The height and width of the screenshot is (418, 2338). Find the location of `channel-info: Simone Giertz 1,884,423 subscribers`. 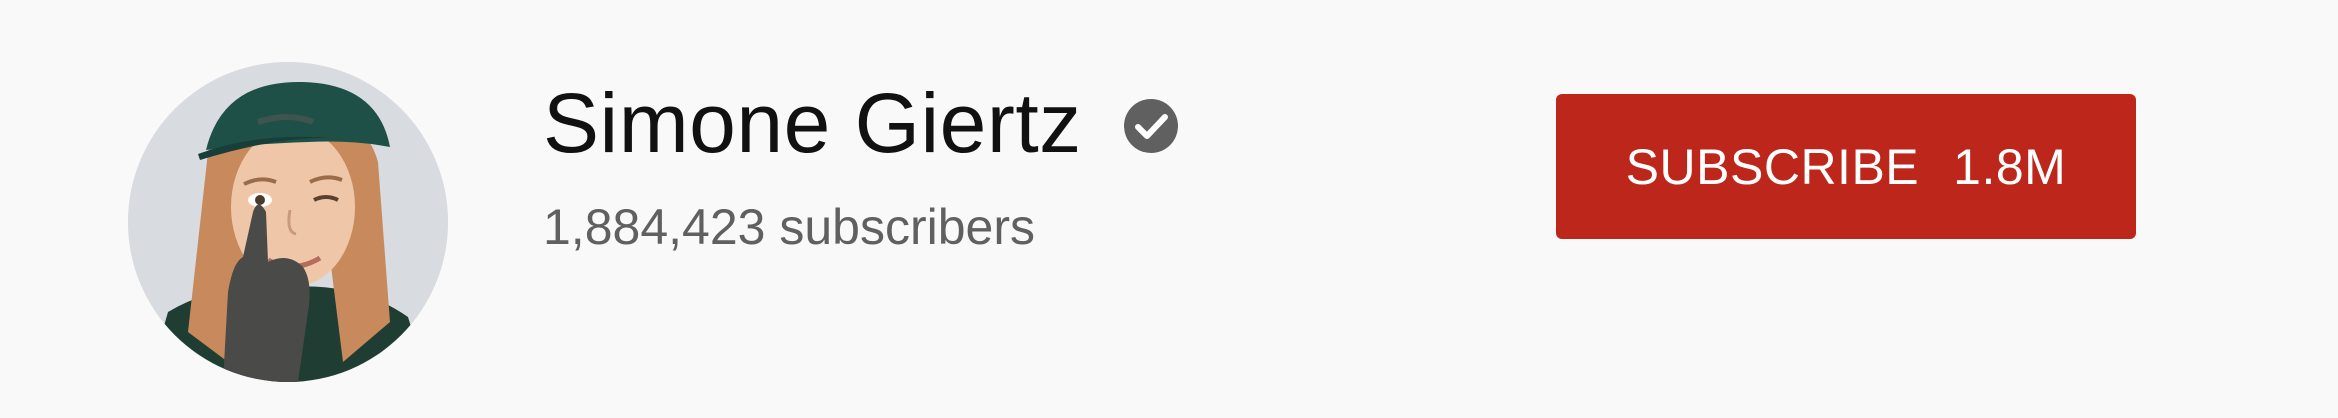

channel-info: Simone Giertz 1,884,423 subscribers is located at coordinates (860, 162).